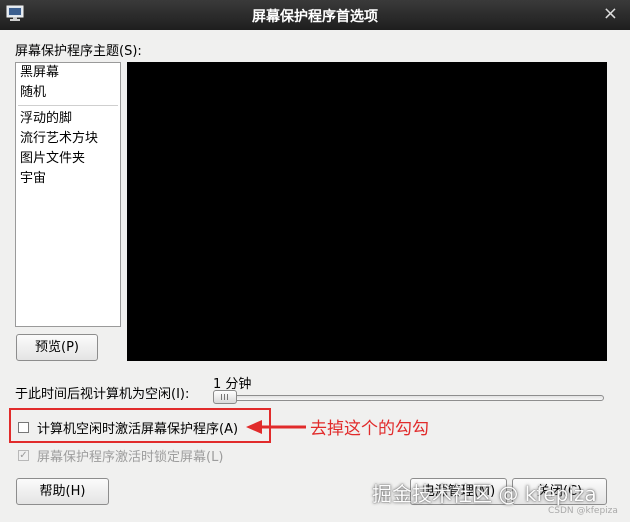  I want to click on activate-screensaver-row: 计算机空闲时激活屏幕保护程序(A), so click(128, 427).